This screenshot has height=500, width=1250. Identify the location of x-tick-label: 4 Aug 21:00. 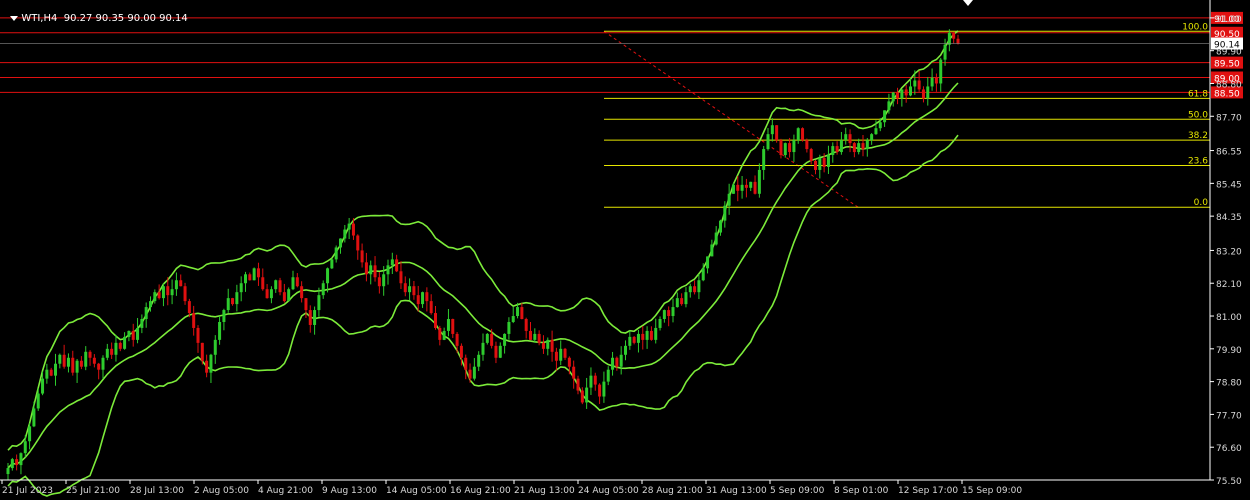
(285, 491).